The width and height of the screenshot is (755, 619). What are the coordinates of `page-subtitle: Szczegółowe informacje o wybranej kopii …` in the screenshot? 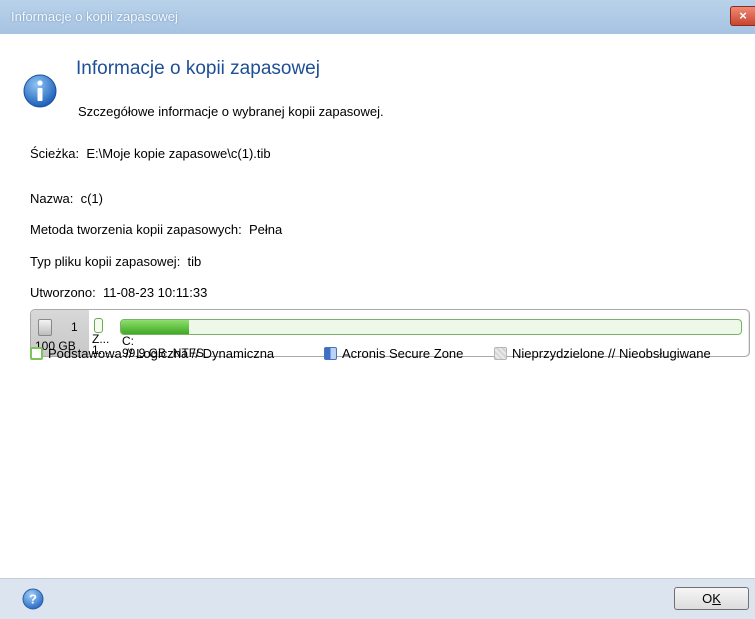 It's located at (231, 111).